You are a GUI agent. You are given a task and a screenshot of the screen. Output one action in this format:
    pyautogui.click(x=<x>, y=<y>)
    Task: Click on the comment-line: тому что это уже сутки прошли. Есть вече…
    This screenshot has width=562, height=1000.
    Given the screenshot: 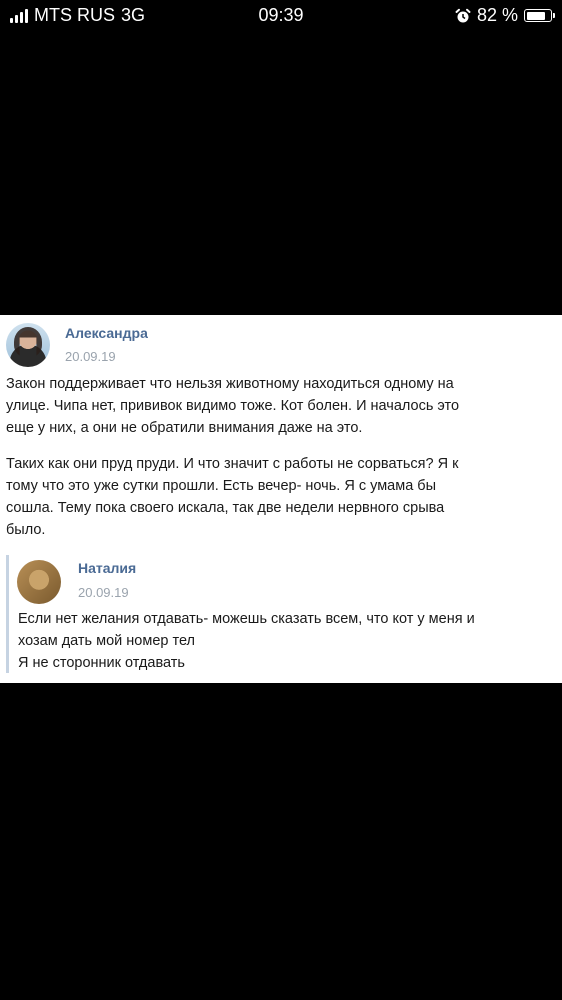 What is the action you would take?
    pyautogui.click(x=221, y=486)
    